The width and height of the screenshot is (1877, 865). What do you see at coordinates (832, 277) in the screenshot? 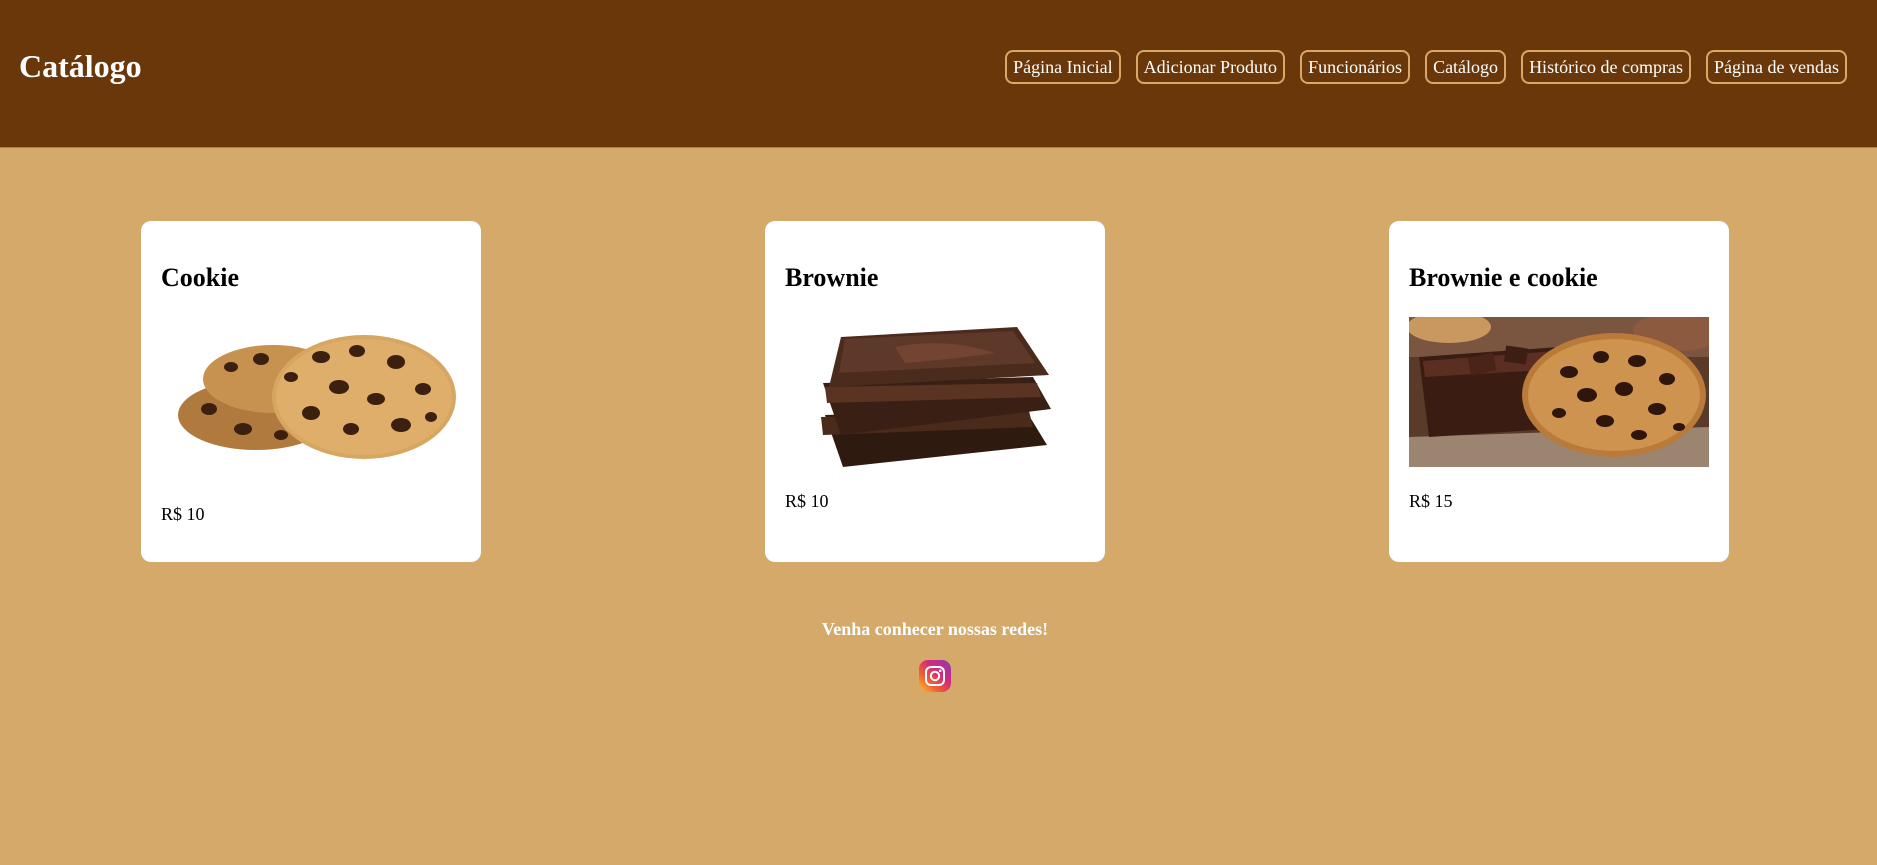
I see `product-name: Brownie` at bounding box center [832, 277].